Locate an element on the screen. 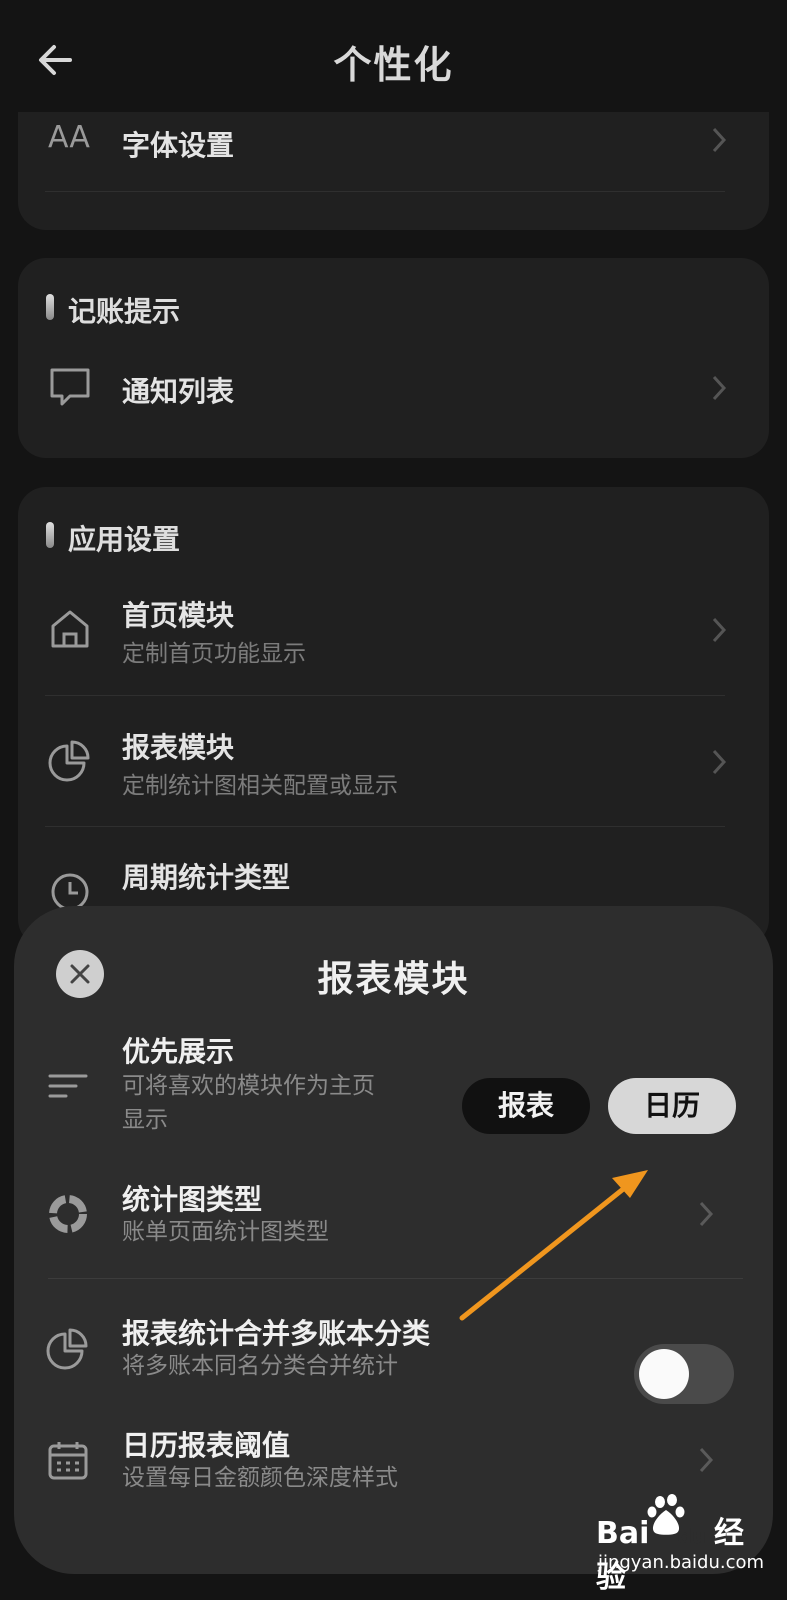  priority-display-label: 优先展示 is located at coordinates (178, 1051).